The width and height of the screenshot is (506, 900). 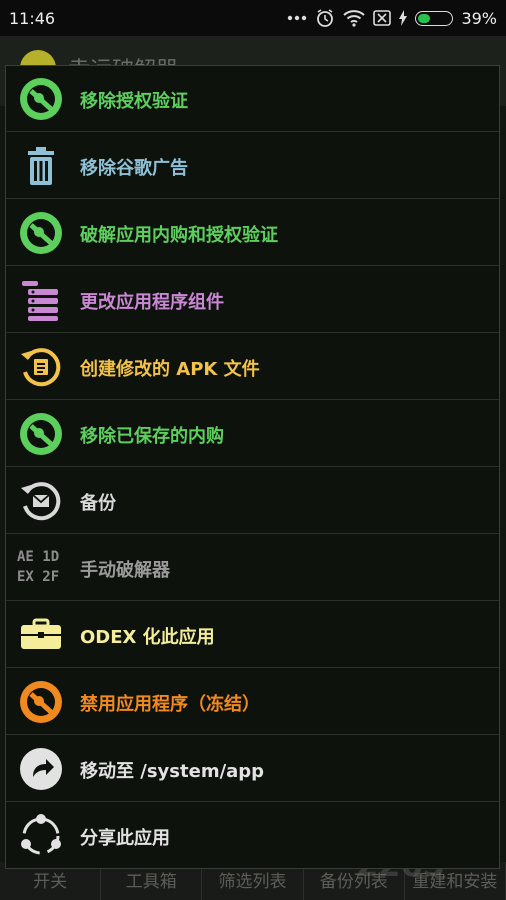 What do you see at coordinates (41, 434) in the screenshot?
I see `no-saved-purchase-icon` at bounding box center [41, 434].